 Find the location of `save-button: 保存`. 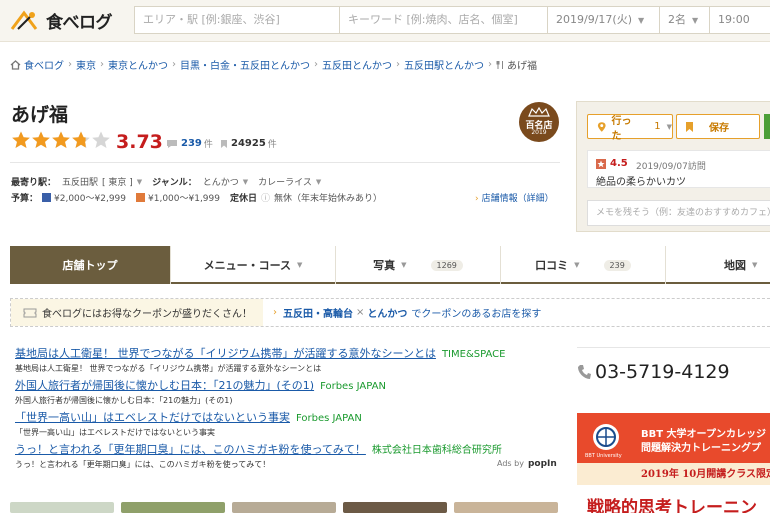

save-button: 保存 is located at coordinates (718, 126).